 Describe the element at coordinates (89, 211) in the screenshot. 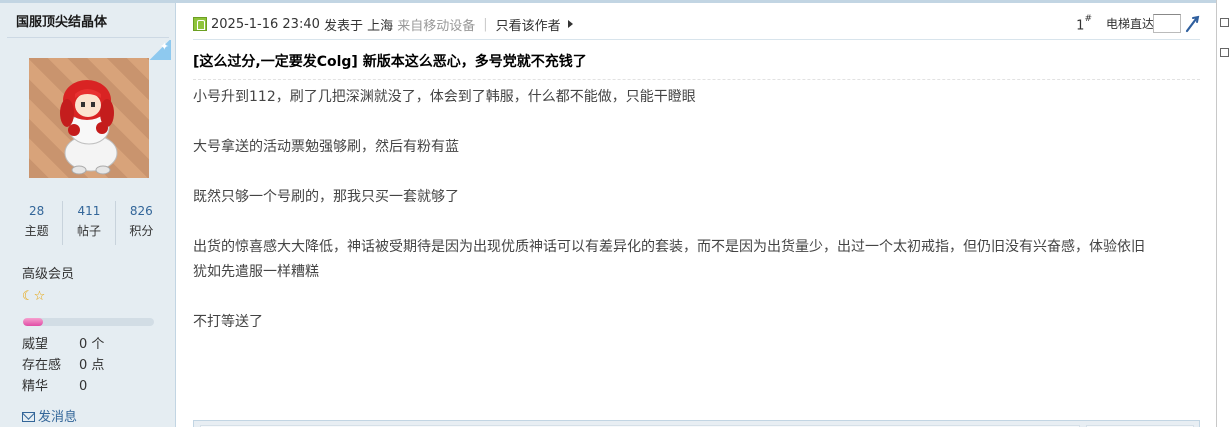

I see `stat-value: 411` at that location.